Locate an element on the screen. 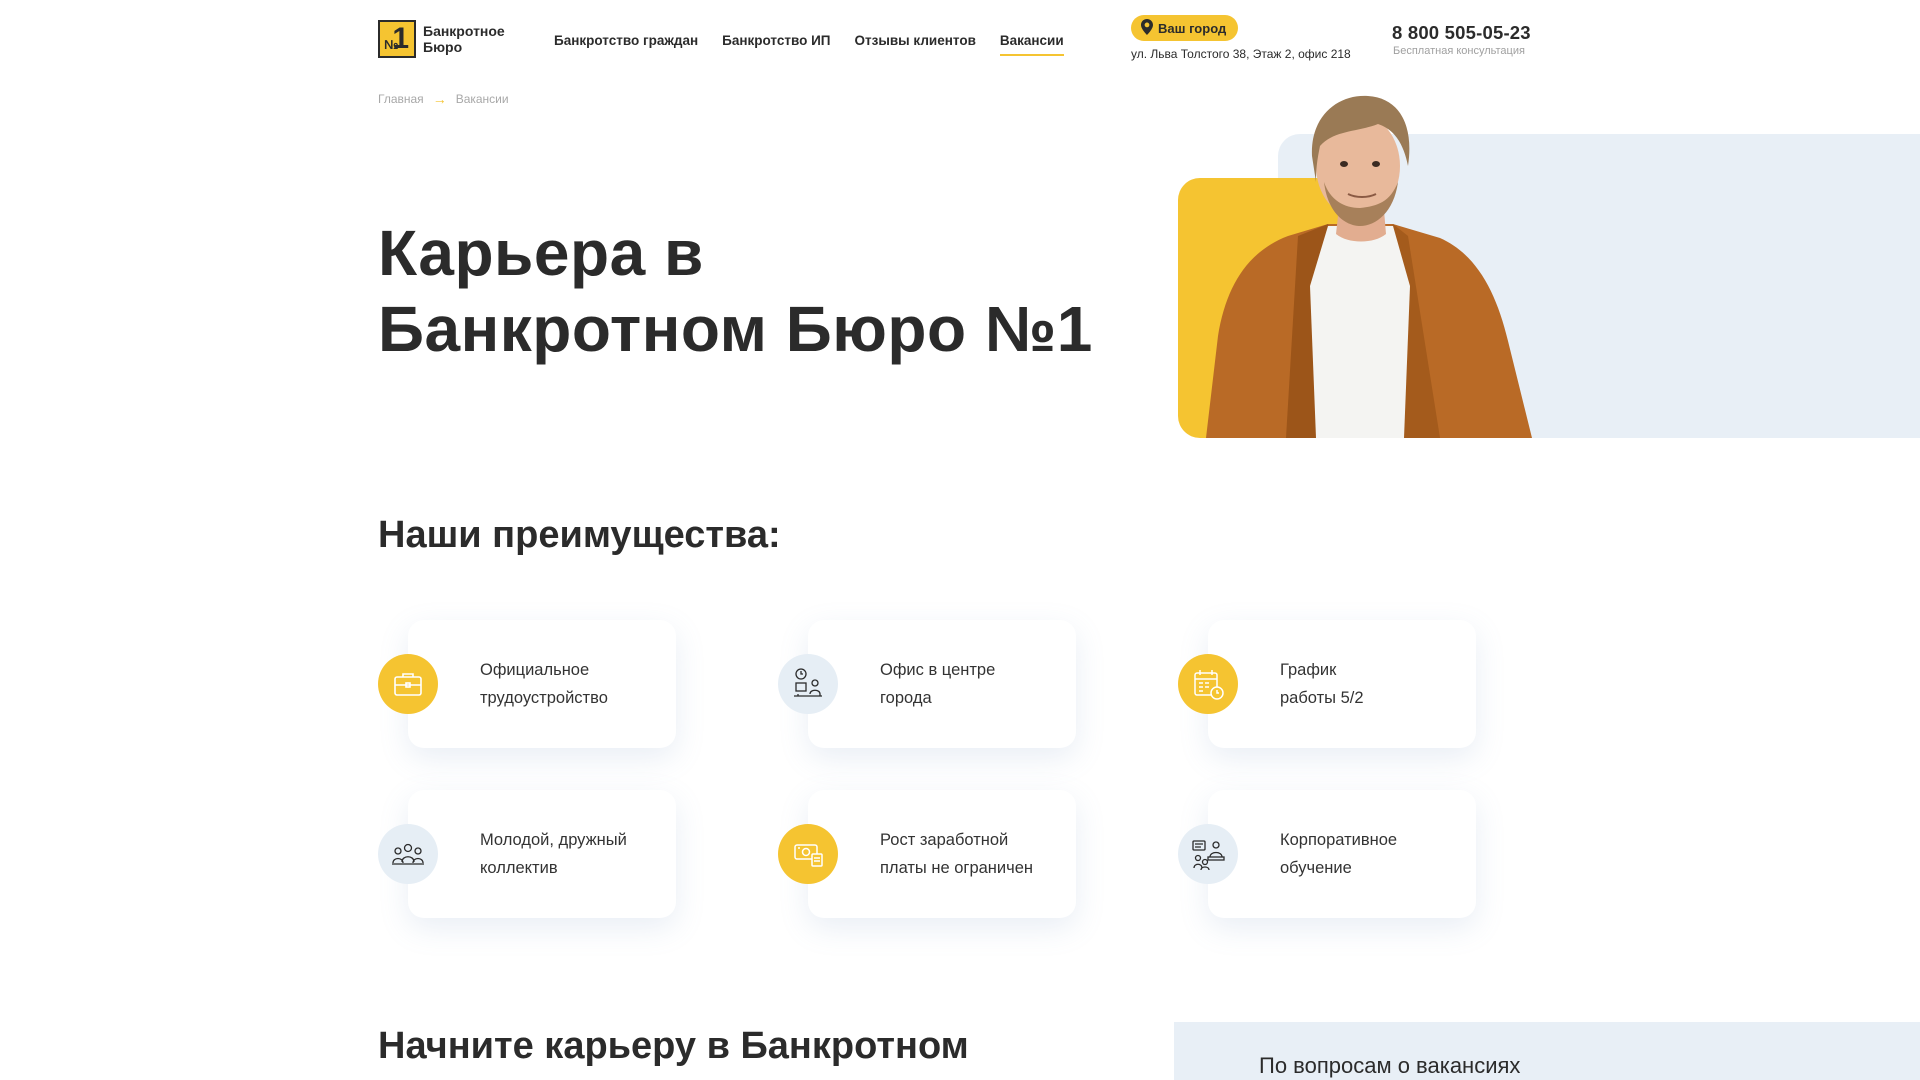 Image resolution: width=1920 pixels, height=1080 pixels. advantage-line2: трудоустройство is located at coordinates (544, 698).